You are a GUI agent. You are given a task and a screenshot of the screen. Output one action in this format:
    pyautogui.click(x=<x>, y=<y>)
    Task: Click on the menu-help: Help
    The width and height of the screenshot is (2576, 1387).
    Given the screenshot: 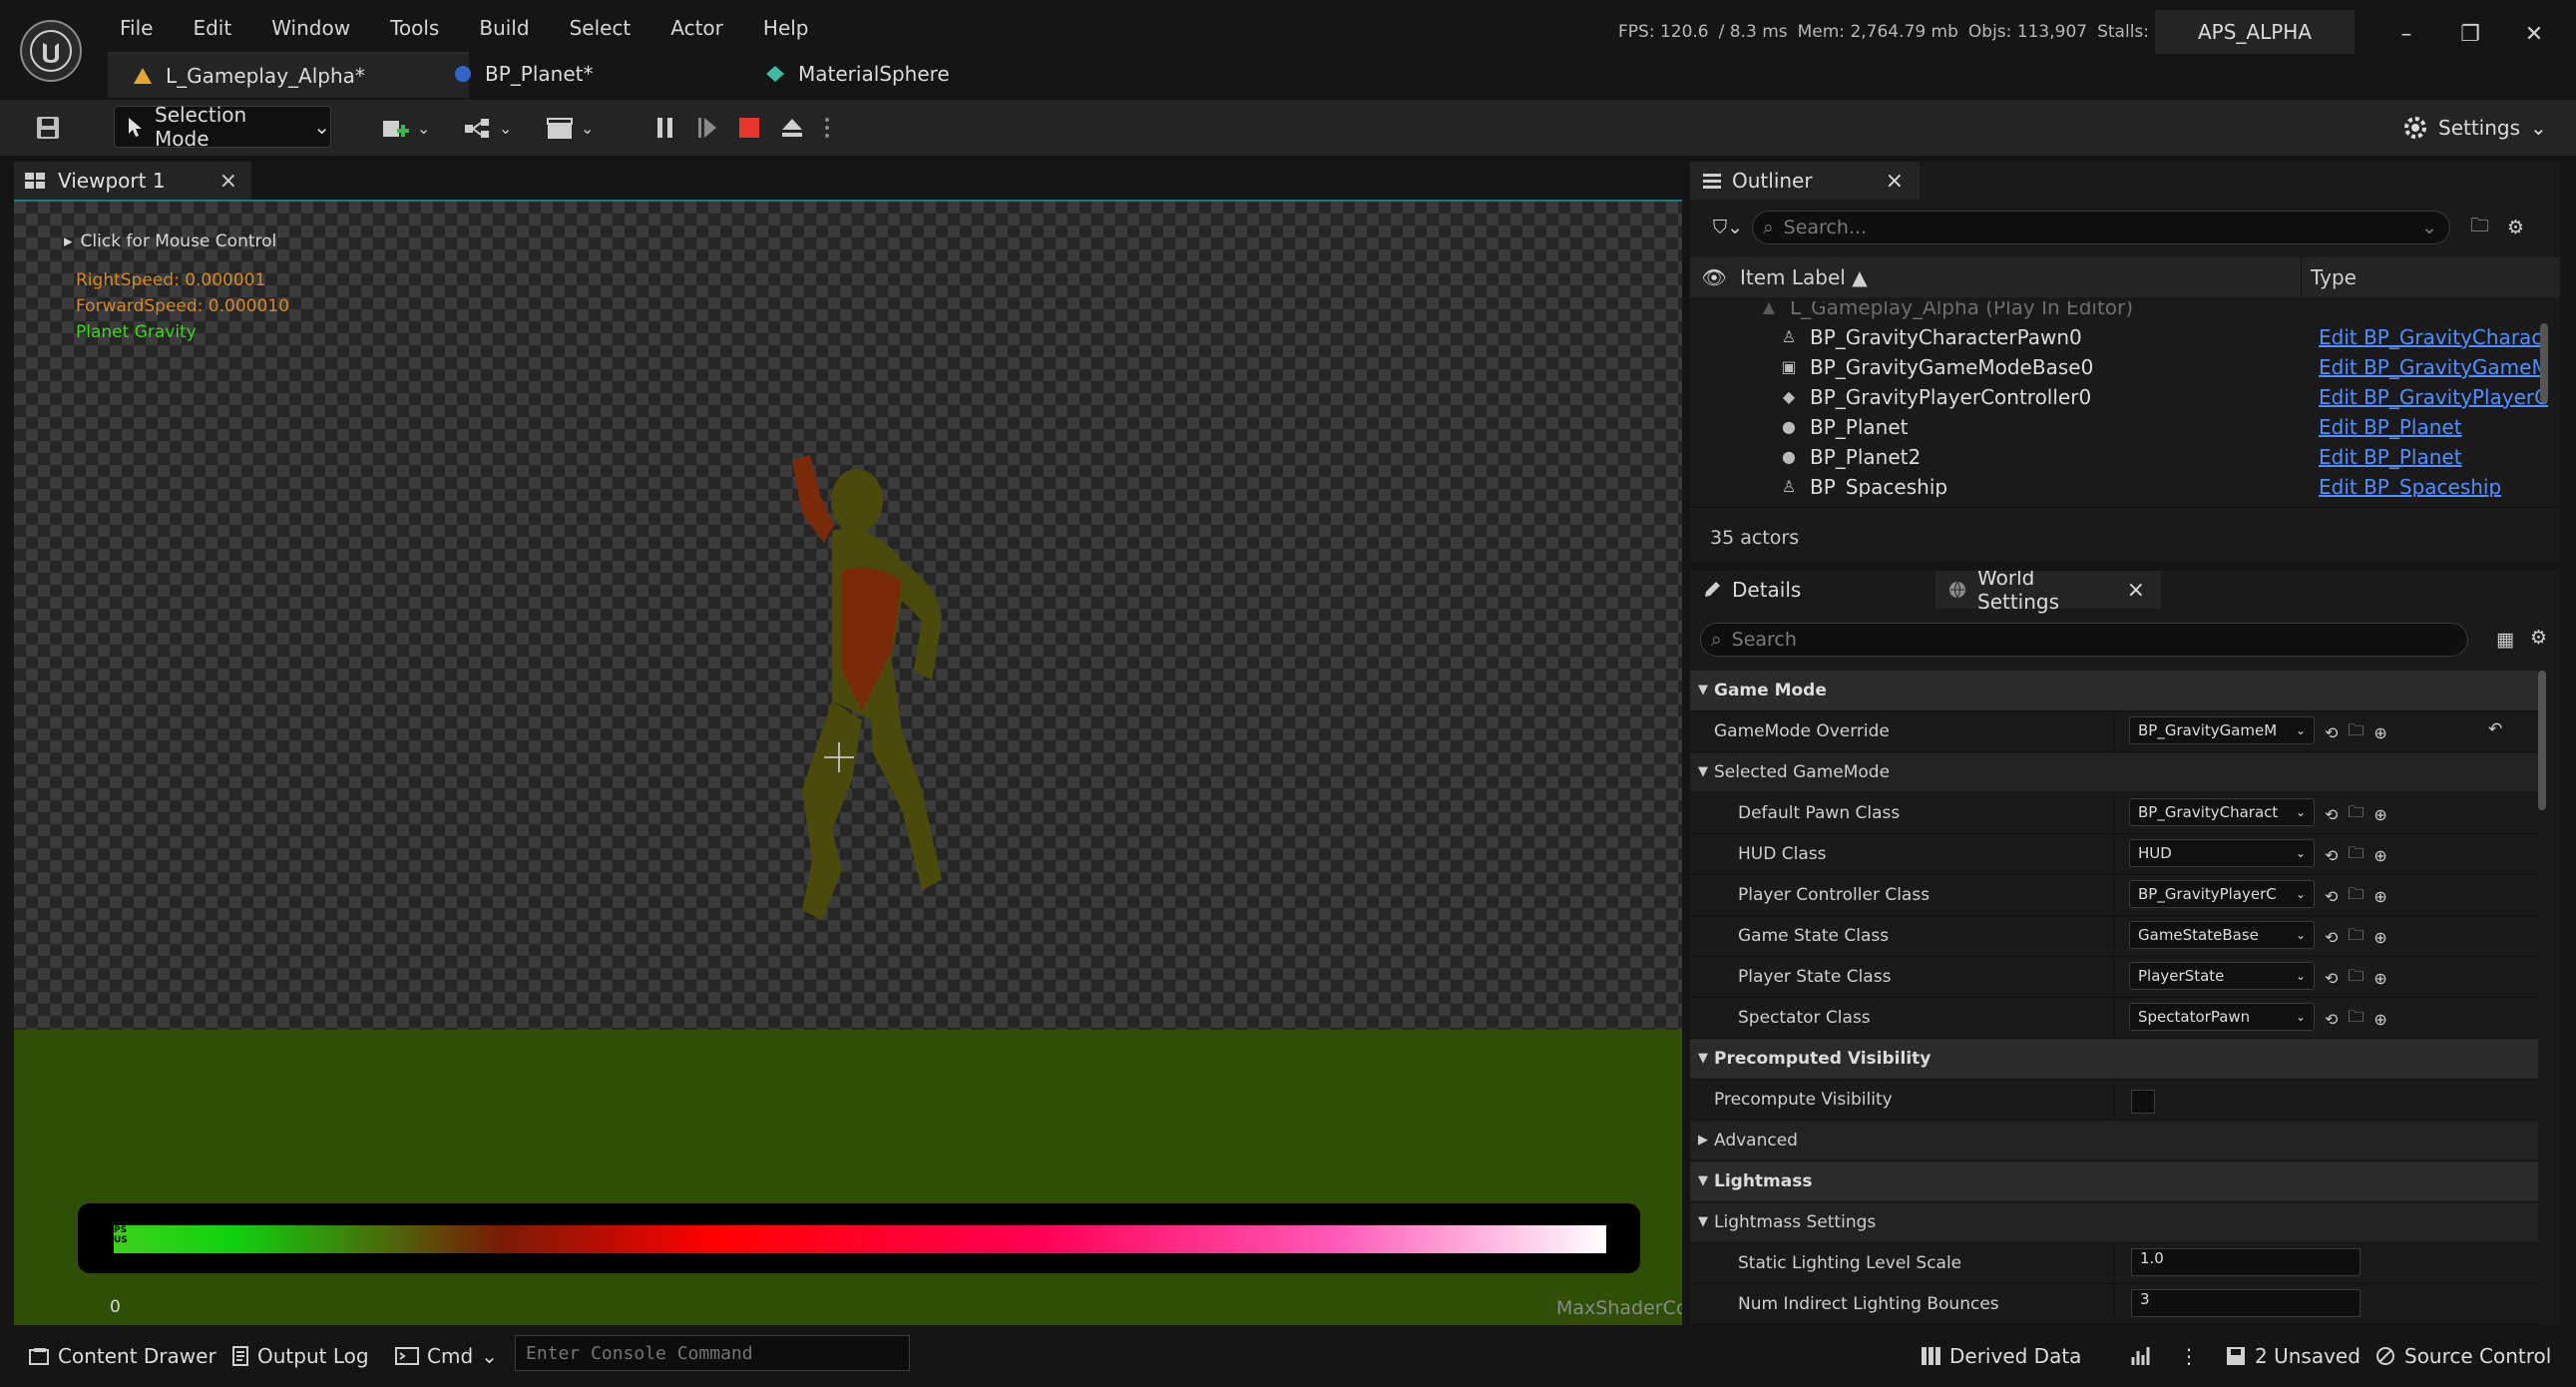 What is the action you would take?
    pyautogui.click(x=786, y=28)
    